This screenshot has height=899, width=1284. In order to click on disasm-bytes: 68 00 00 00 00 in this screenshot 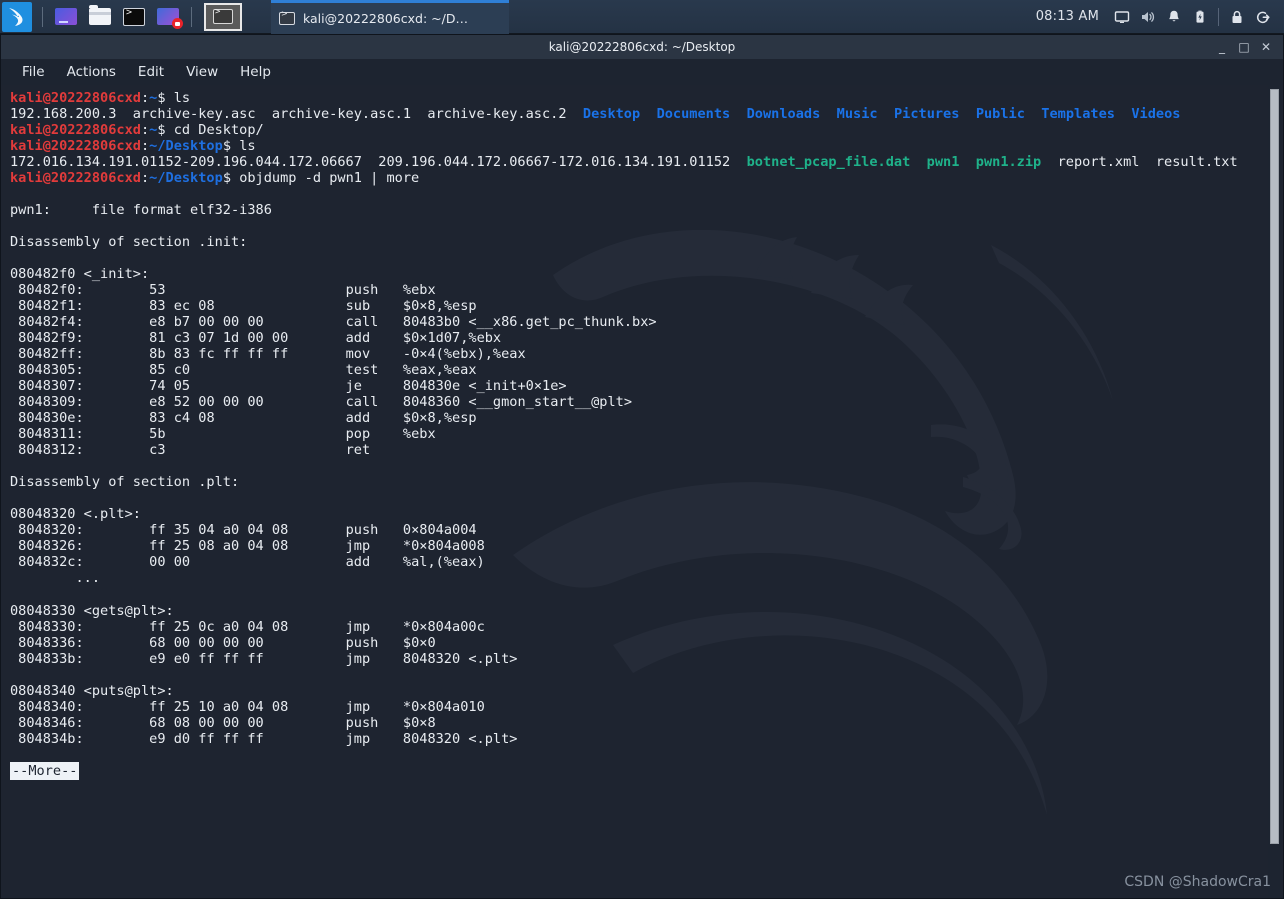, I will do `click(206, 642)`.